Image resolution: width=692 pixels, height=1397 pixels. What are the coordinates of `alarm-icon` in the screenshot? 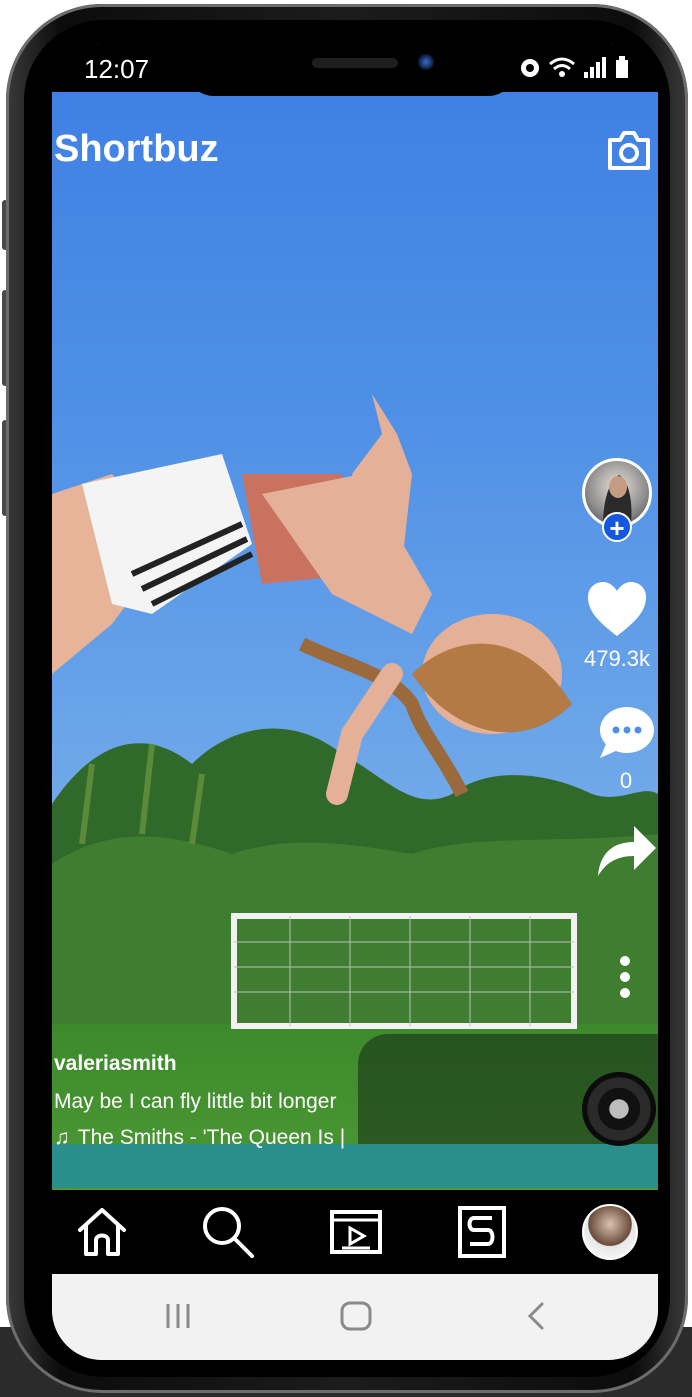 It's located at (530, 68).